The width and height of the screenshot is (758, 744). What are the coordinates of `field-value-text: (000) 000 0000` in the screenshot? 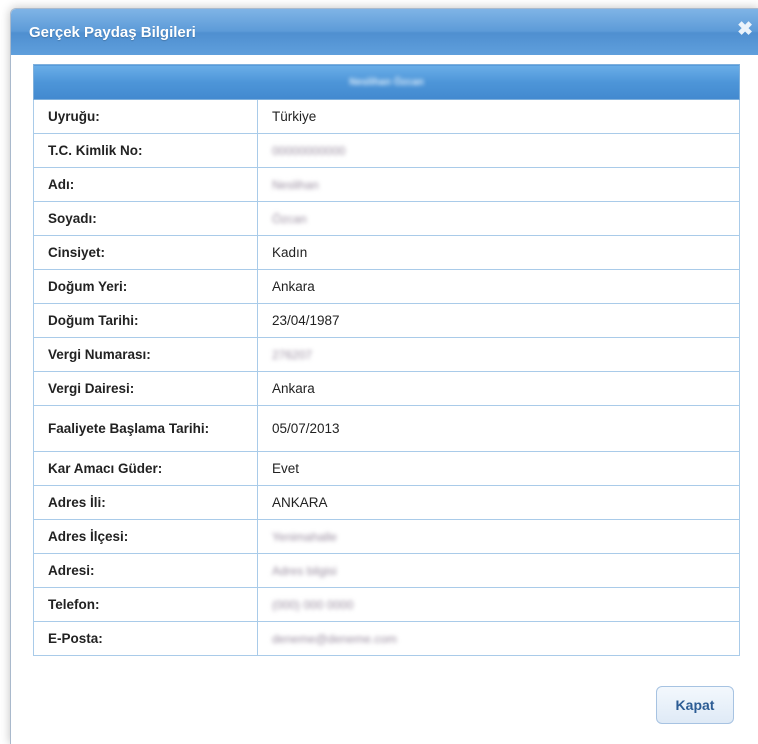 It's located at (313, 605).